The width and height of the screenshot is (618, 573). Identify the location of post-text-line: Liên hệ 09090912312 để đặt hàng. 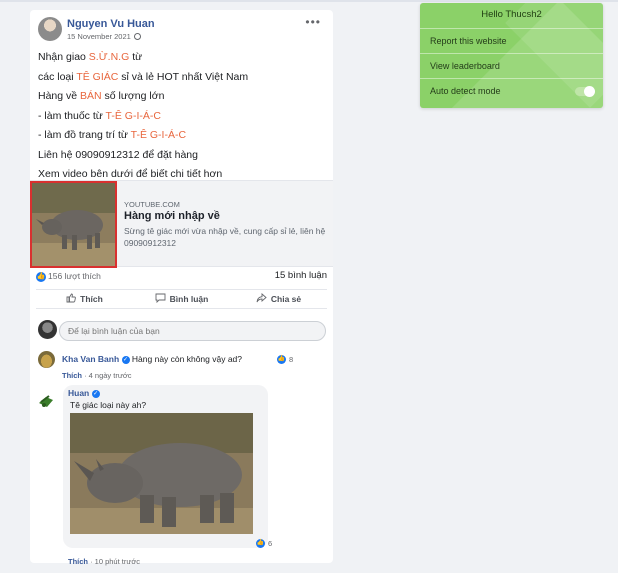
(183, 156).